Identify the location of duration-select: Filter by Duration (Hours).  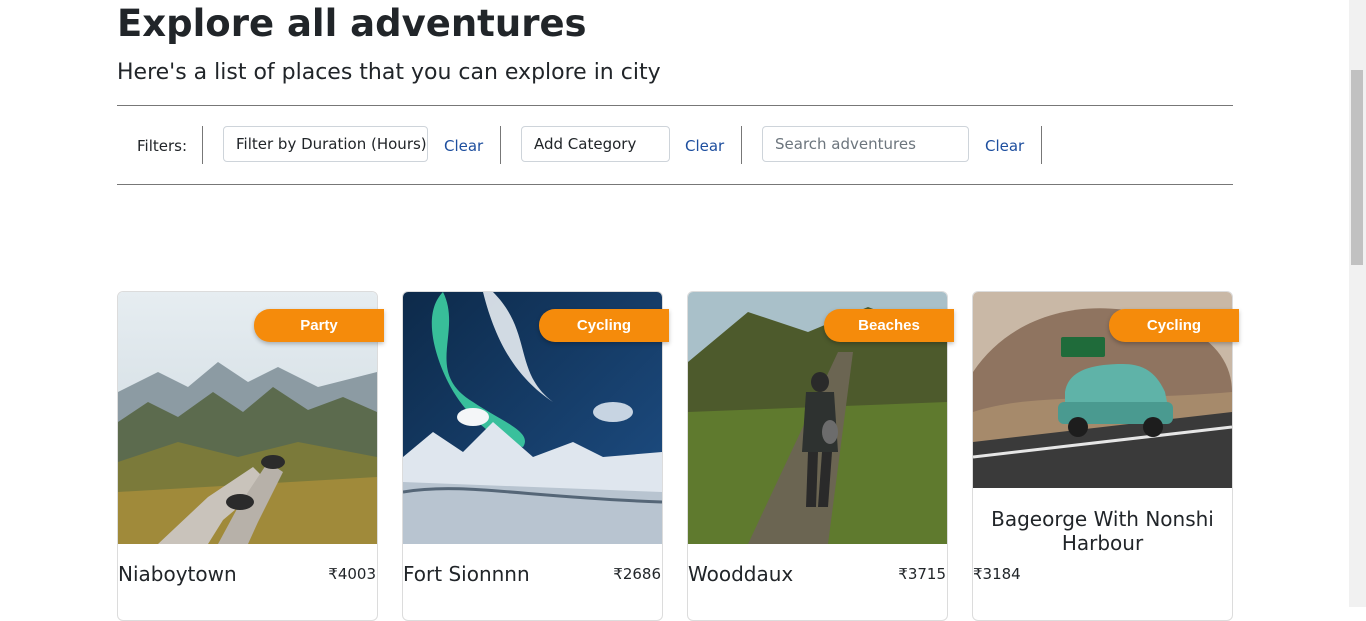
(325, 144).